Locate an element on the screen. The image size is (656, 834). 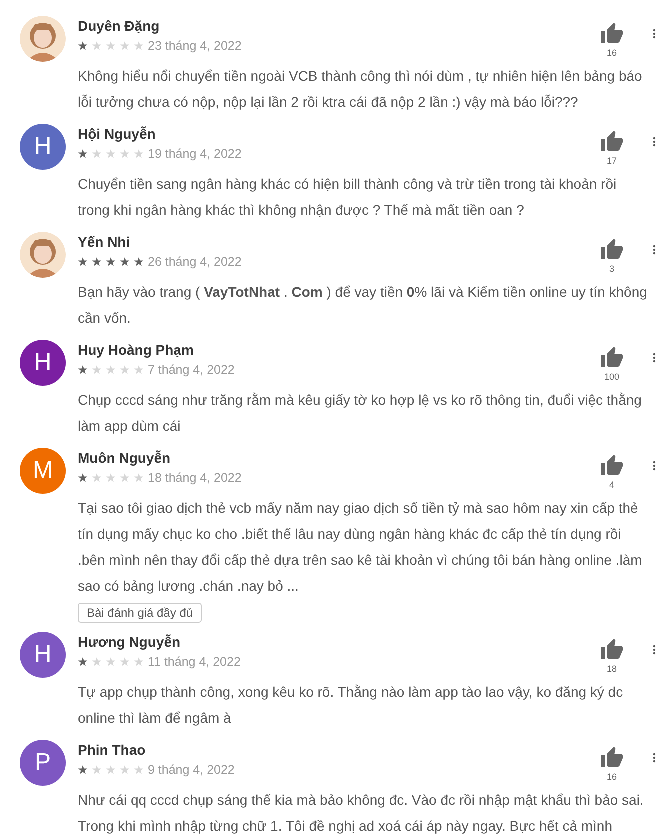
full-review-button: Bài đánh giá đầy đủ is located at coordinates (140, 613).